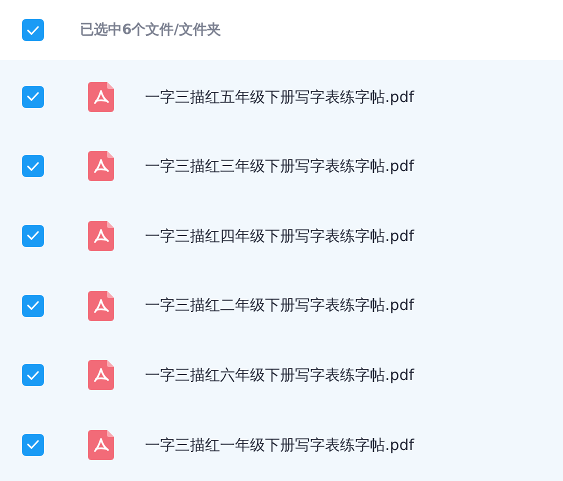  What do you see at coordinates (150, 30) in the screenshot?
I see `selection-count: 已选中6个文件/文件夹` at bounding box center [150, 30].